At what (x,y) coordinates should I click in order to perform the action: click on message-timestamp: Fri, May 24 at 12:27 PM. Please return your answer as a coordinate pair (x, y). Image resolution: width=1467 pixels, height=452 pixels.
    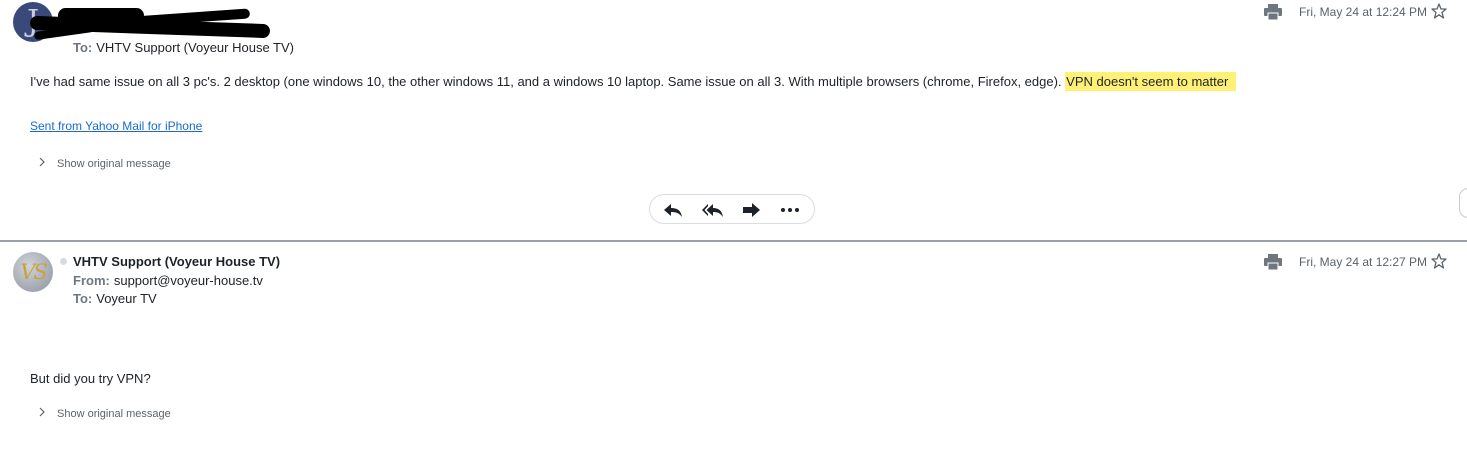
    Looking at the image, I should click on (1363, 262).